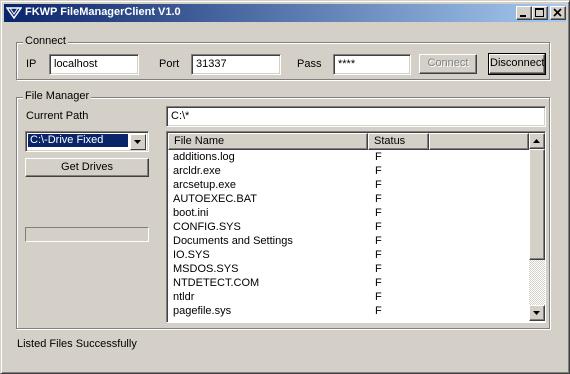 This screenshot has height=374, width=570. What do you see at coordinates (348, 158) in the screenshot?
I see `file-row: additions.log F` at bounding box center [348, 158].